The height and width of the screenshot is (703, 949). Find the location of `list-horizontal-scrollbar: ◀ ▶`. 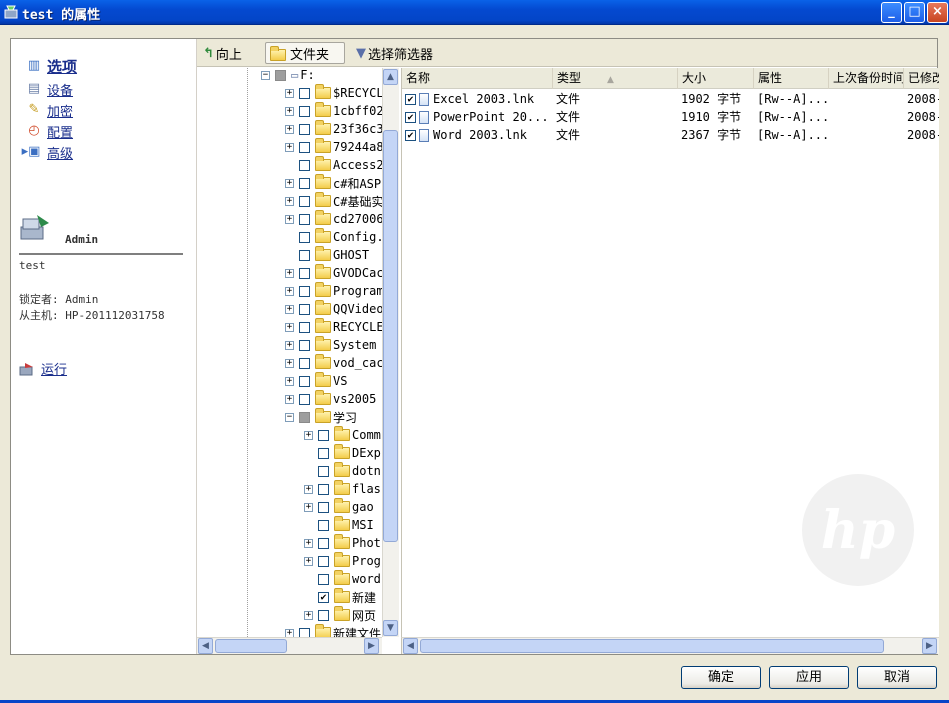

list-horizontal-scrollbar: ◀ ▶ is located at coordinates (670, 645).